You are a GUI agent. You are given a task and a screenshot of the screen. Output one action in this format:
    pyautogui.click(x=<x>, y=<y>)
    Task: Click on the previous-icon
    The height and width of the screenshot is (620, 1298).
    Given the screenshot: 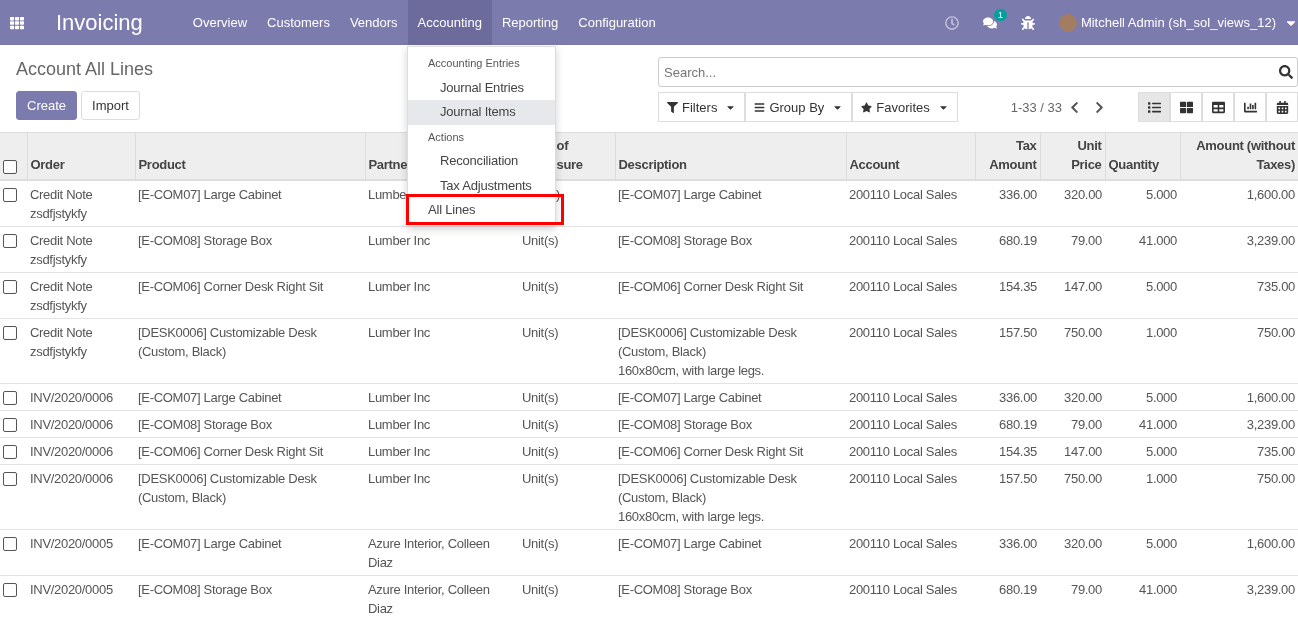 What is the action you would take?
    pyautogui.click(x=1074, y=107)
    